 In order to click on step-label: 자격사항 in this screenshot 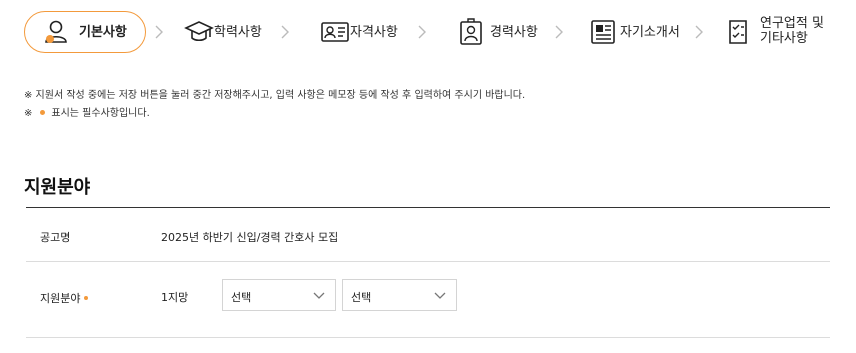, I will do `click(374, 32)`.